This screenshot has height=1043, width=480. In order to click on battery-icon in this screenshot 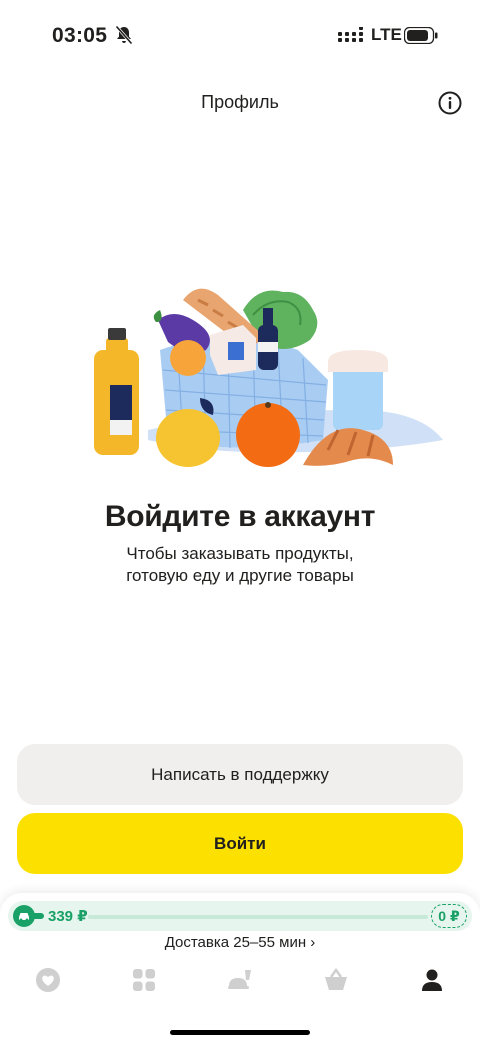, I will do `click(421, 35)`.